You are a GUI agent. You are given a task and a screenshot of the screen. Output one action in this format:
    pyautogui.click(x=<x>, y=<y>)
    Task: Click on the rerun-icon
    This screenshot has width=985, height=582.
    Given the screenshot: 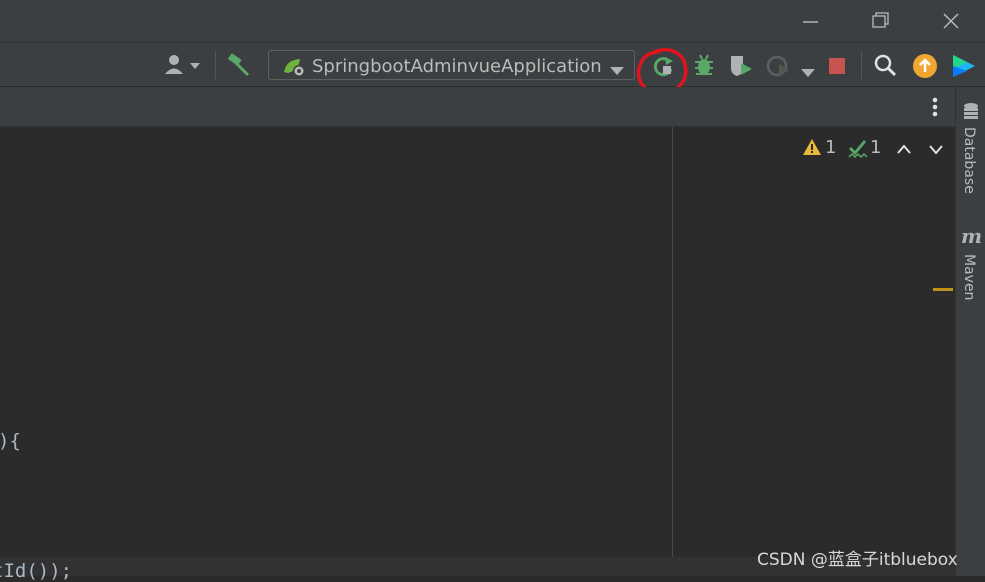 What is the action you would take?
    pyautogui.click(x=664, y=69)
    